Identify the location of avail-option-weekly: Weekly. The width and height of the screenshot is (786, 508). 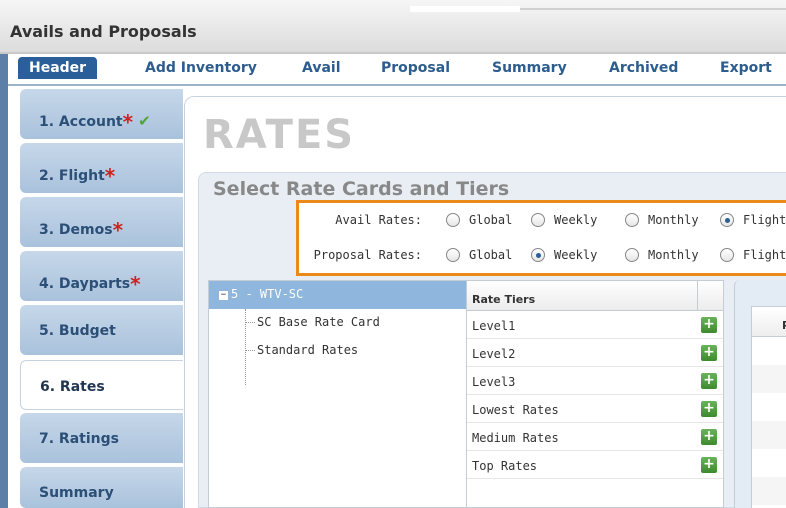
(564, 220).